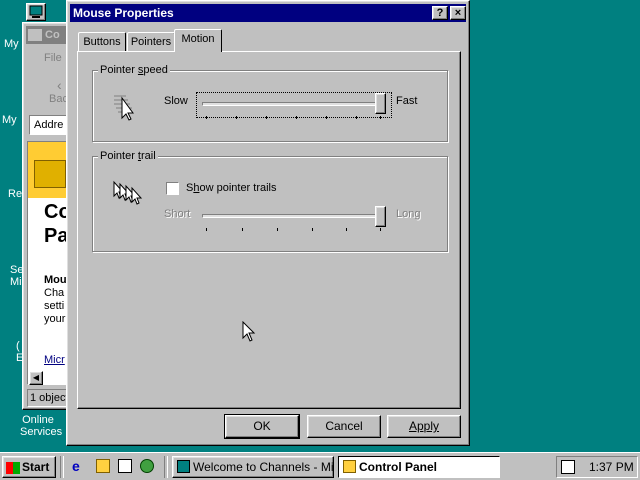  What do you see at coordinates (51, 92) in the screenshot?
I see `back-button: ‹ Bac` at bounding box center [51, 92].